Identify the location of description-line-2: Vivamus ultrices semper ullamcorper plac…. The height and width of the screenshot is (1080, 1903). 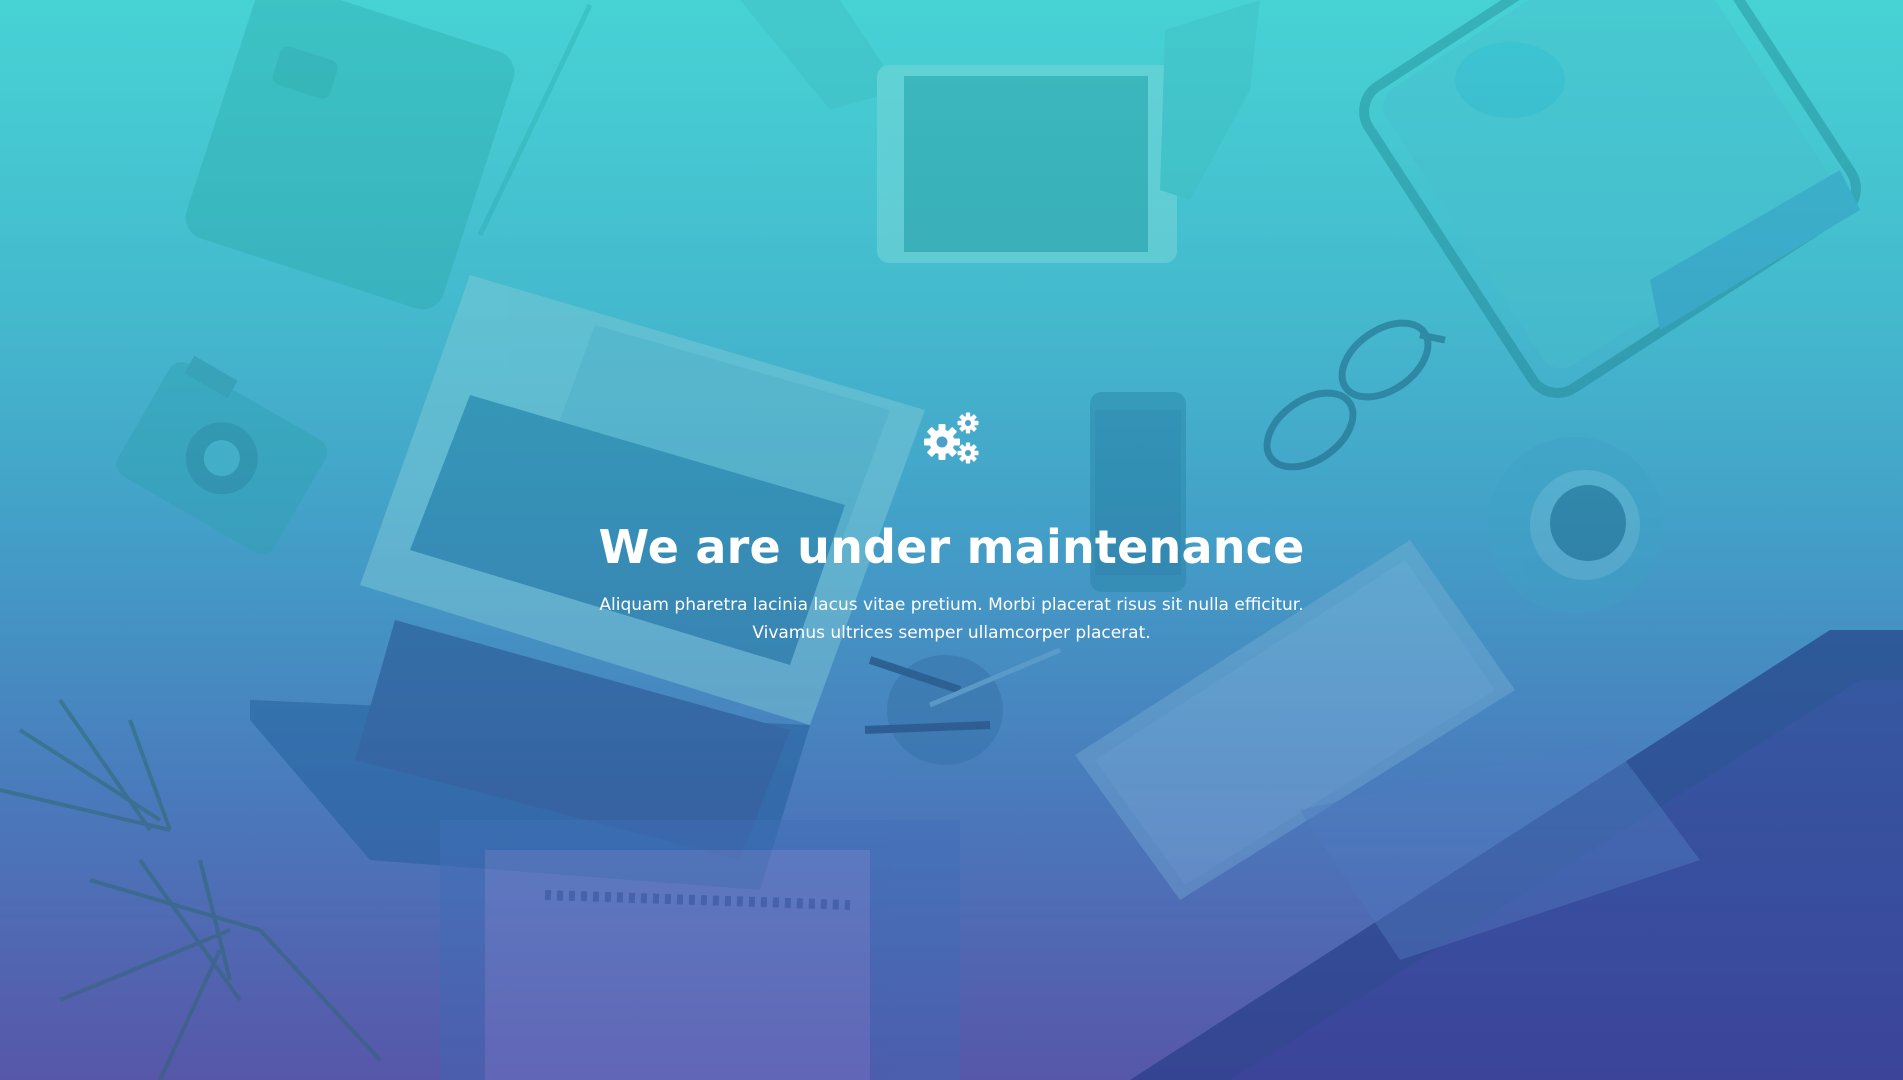
(951, 633).